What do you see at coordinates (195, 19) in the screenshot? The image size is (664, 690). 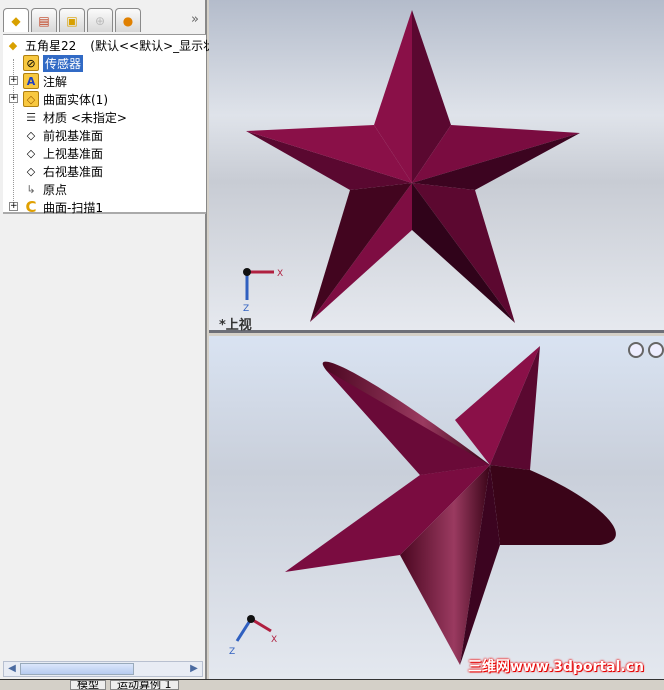 I see `more-tabs-button: »` at bounding box center [195, 19].